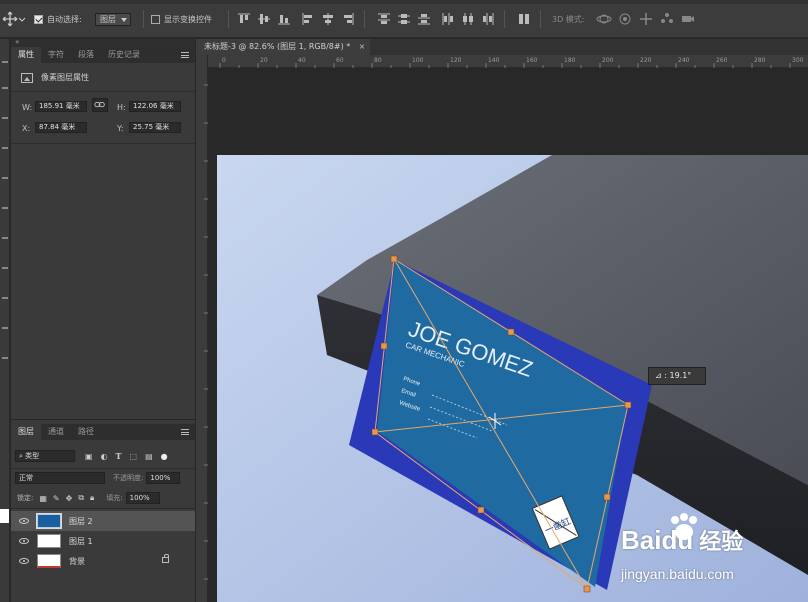 This screenshot has width=808, height=602. Describe the element at coordinates (284, 19) in the screenshot. I see `align-bottom-icon` at that location.